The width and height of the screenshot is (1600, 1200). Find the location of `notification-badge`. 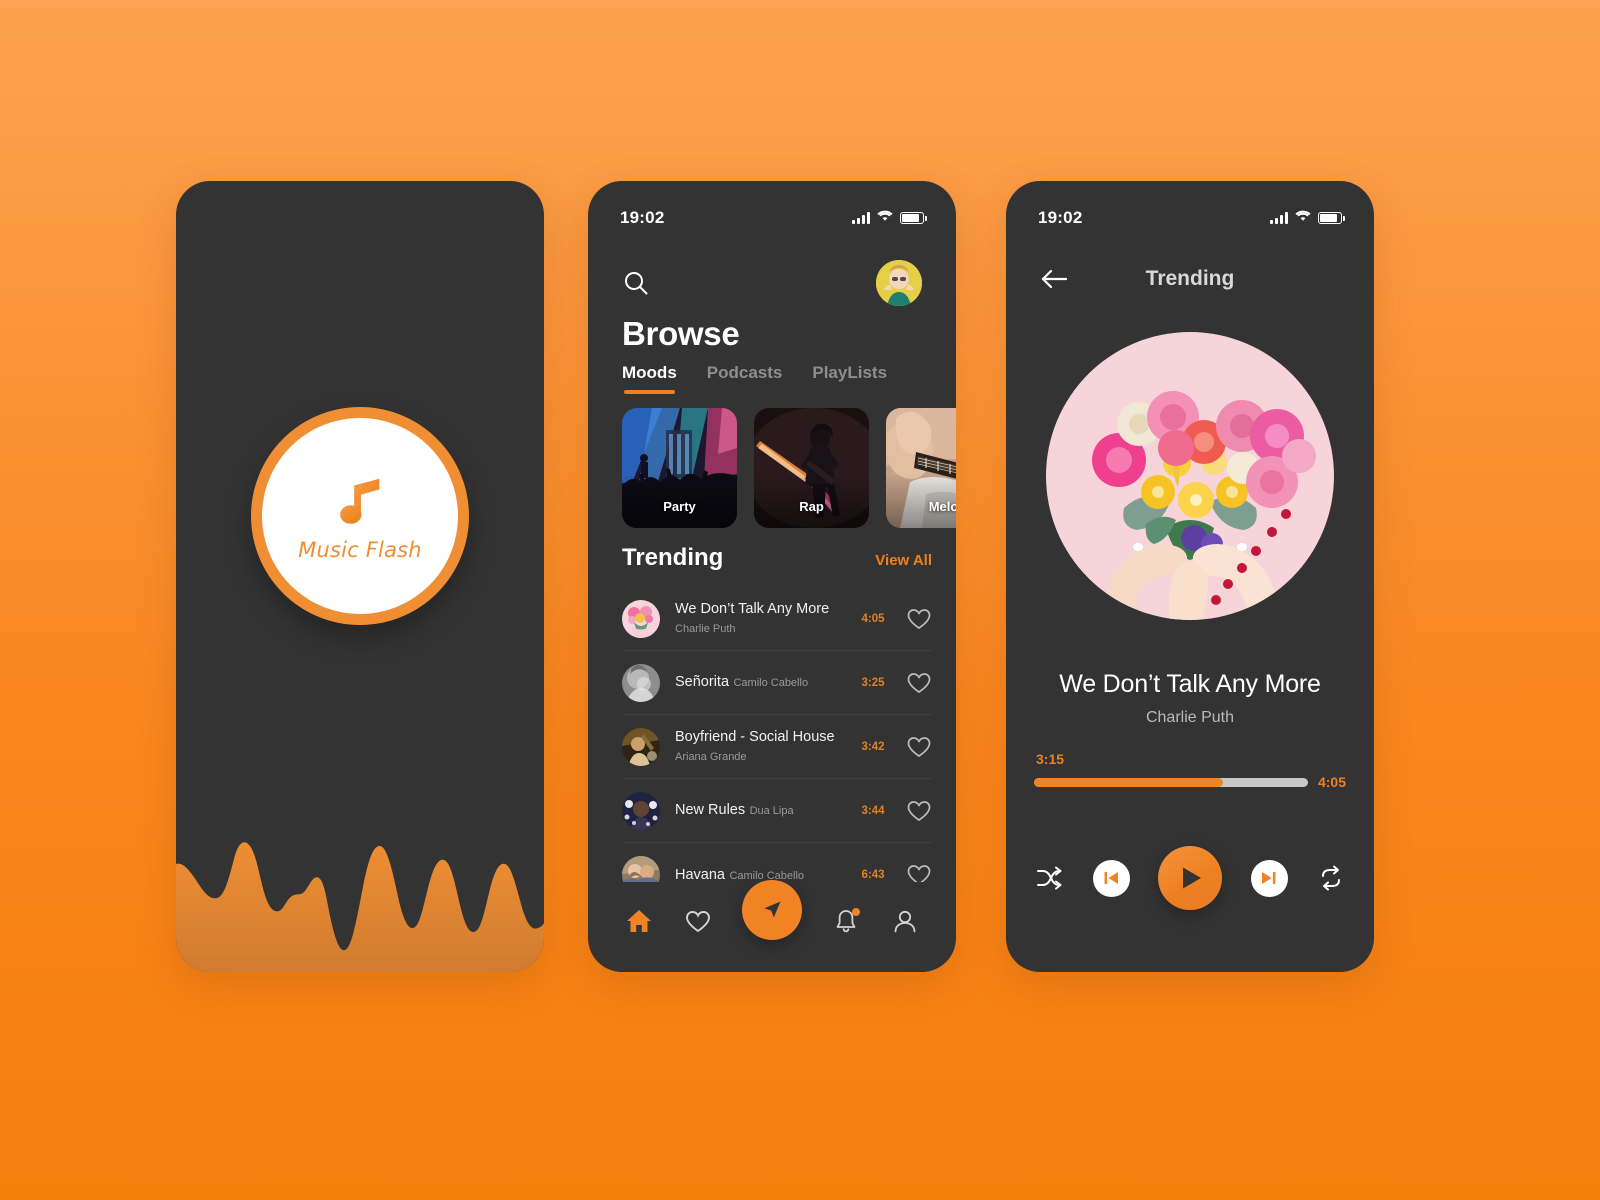

notification-badge is located at coordinates (855, 912).